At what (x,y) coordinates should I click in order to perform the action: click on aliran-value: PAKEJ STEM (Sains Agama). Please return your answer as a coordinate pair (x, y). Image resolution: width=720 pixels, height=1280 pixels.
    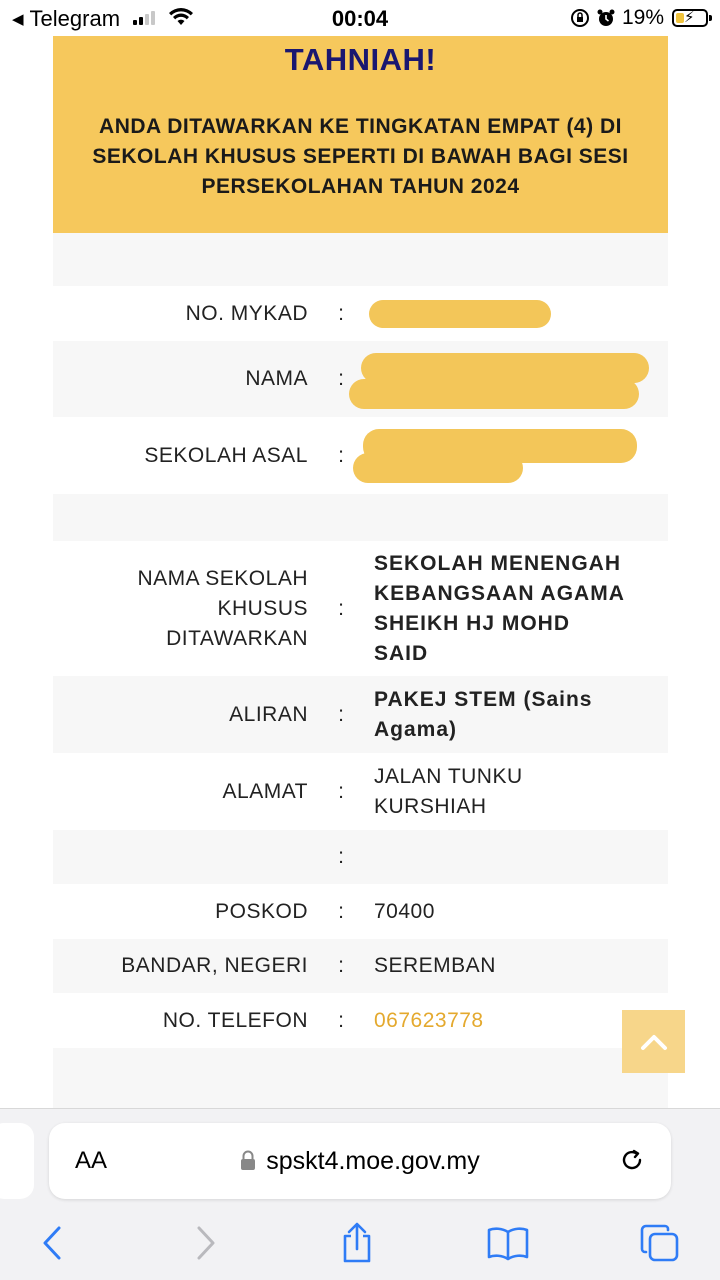
    Looking at the image, I should click on (519, 715).